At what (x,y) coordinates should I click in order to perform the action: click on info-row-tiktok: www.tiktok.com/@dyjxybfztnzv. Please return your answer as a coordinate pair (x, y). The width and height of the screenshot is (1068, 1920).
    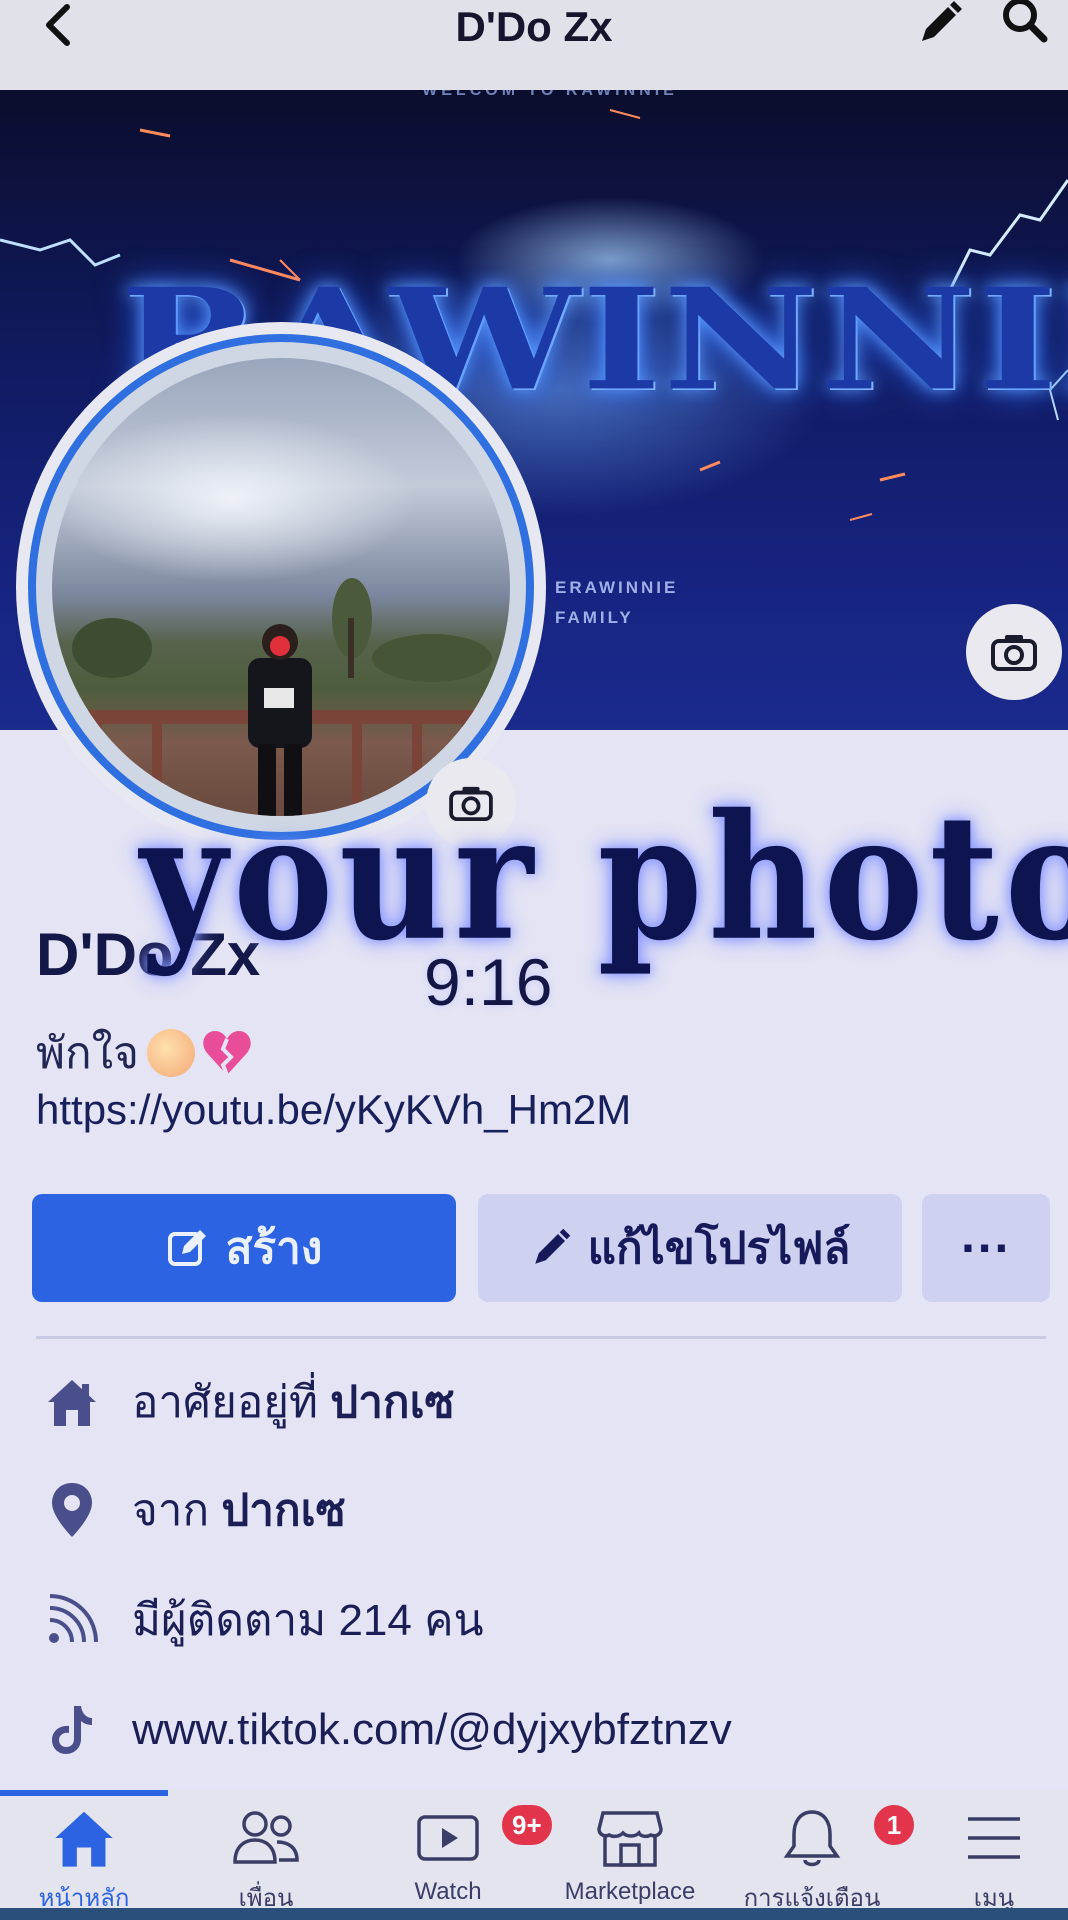
    Looking at the image, I should click on (540, 1730).